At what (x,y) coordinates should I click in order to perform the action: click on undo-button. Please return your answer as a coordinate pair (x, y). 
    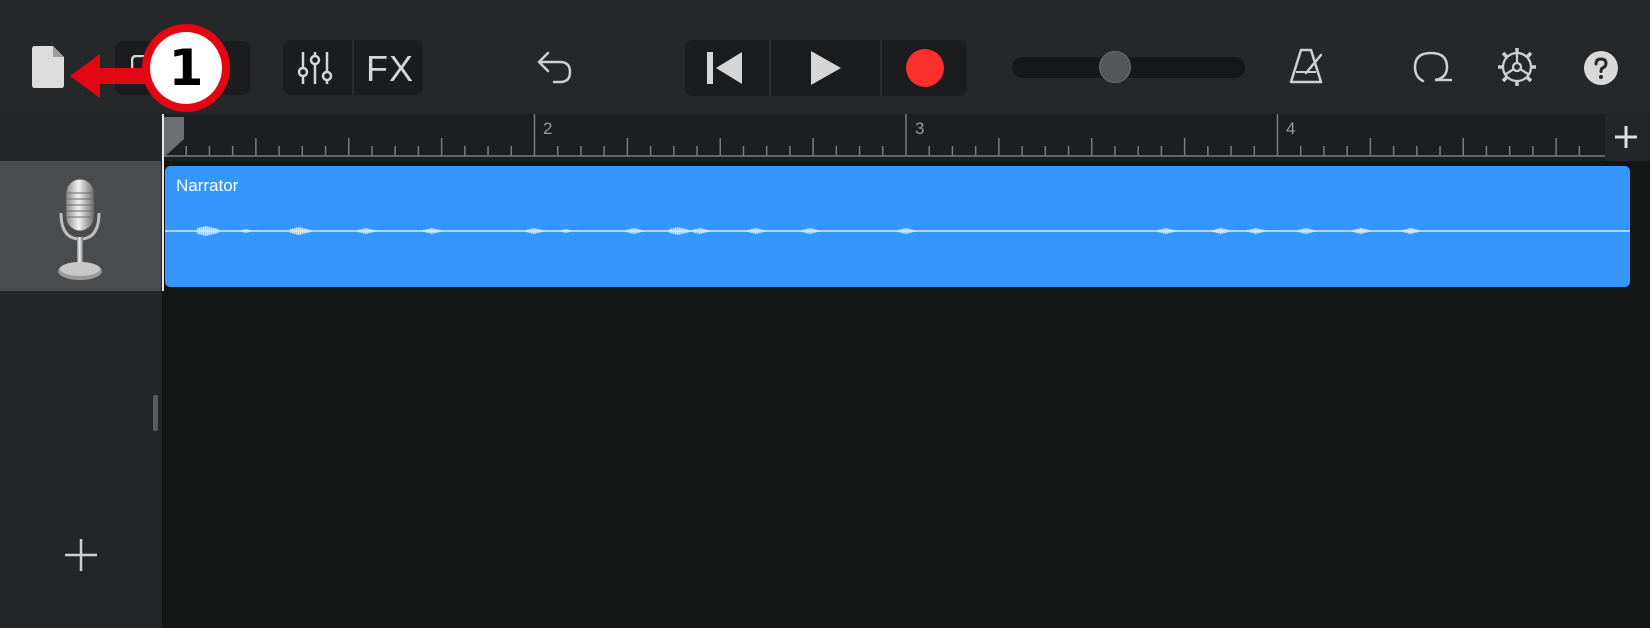
    Looking at the image, I should click on (555, 68).